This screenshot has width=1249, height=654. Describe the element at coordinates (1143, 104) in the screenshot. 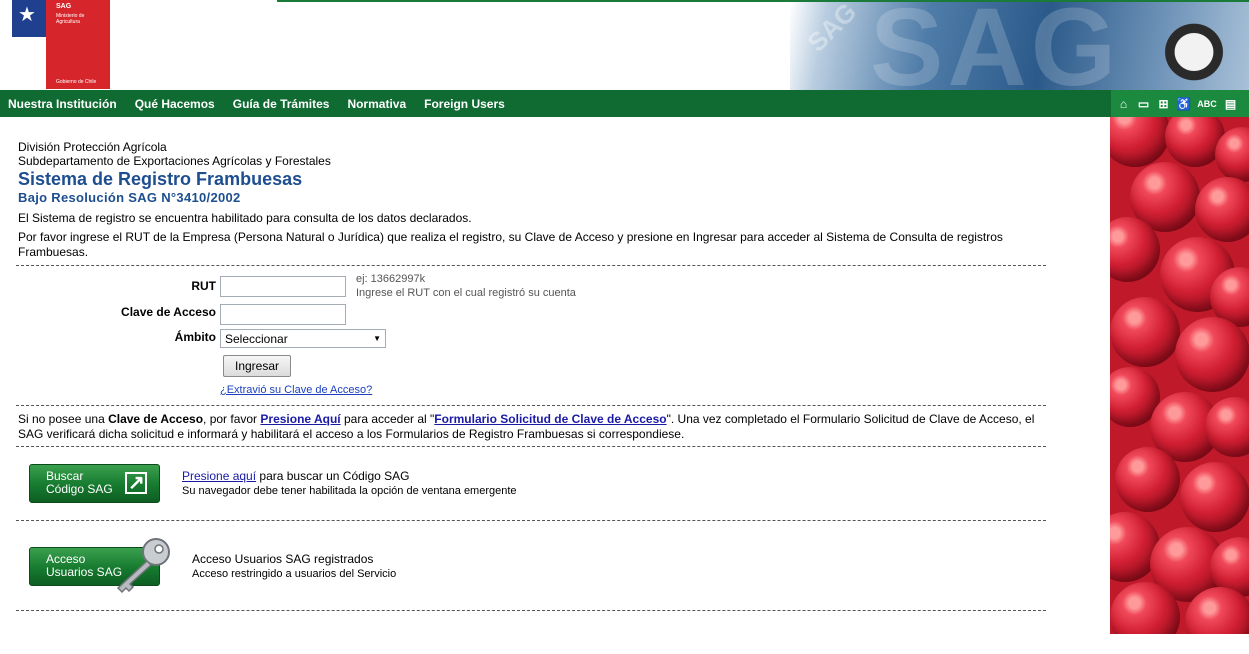

I see `contact-card-icon: ▭` at that location.